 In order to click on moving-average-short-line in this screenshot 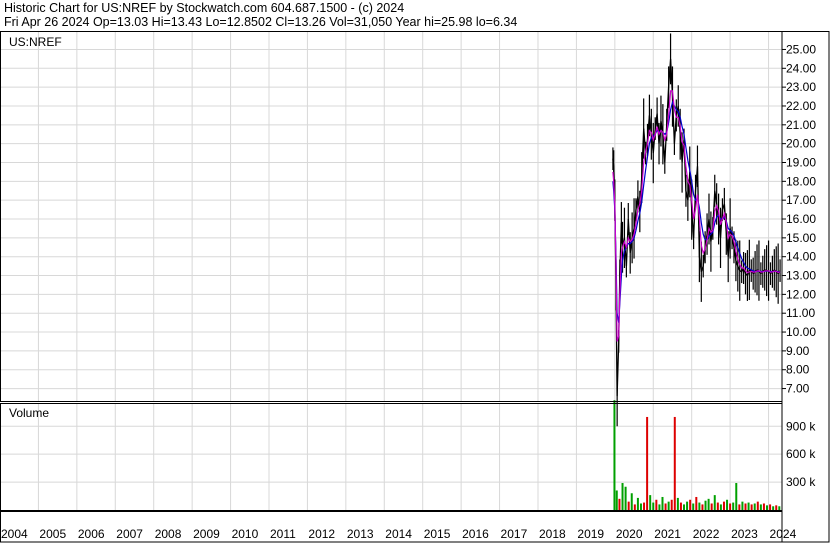, I will do `click(696, 216)`.